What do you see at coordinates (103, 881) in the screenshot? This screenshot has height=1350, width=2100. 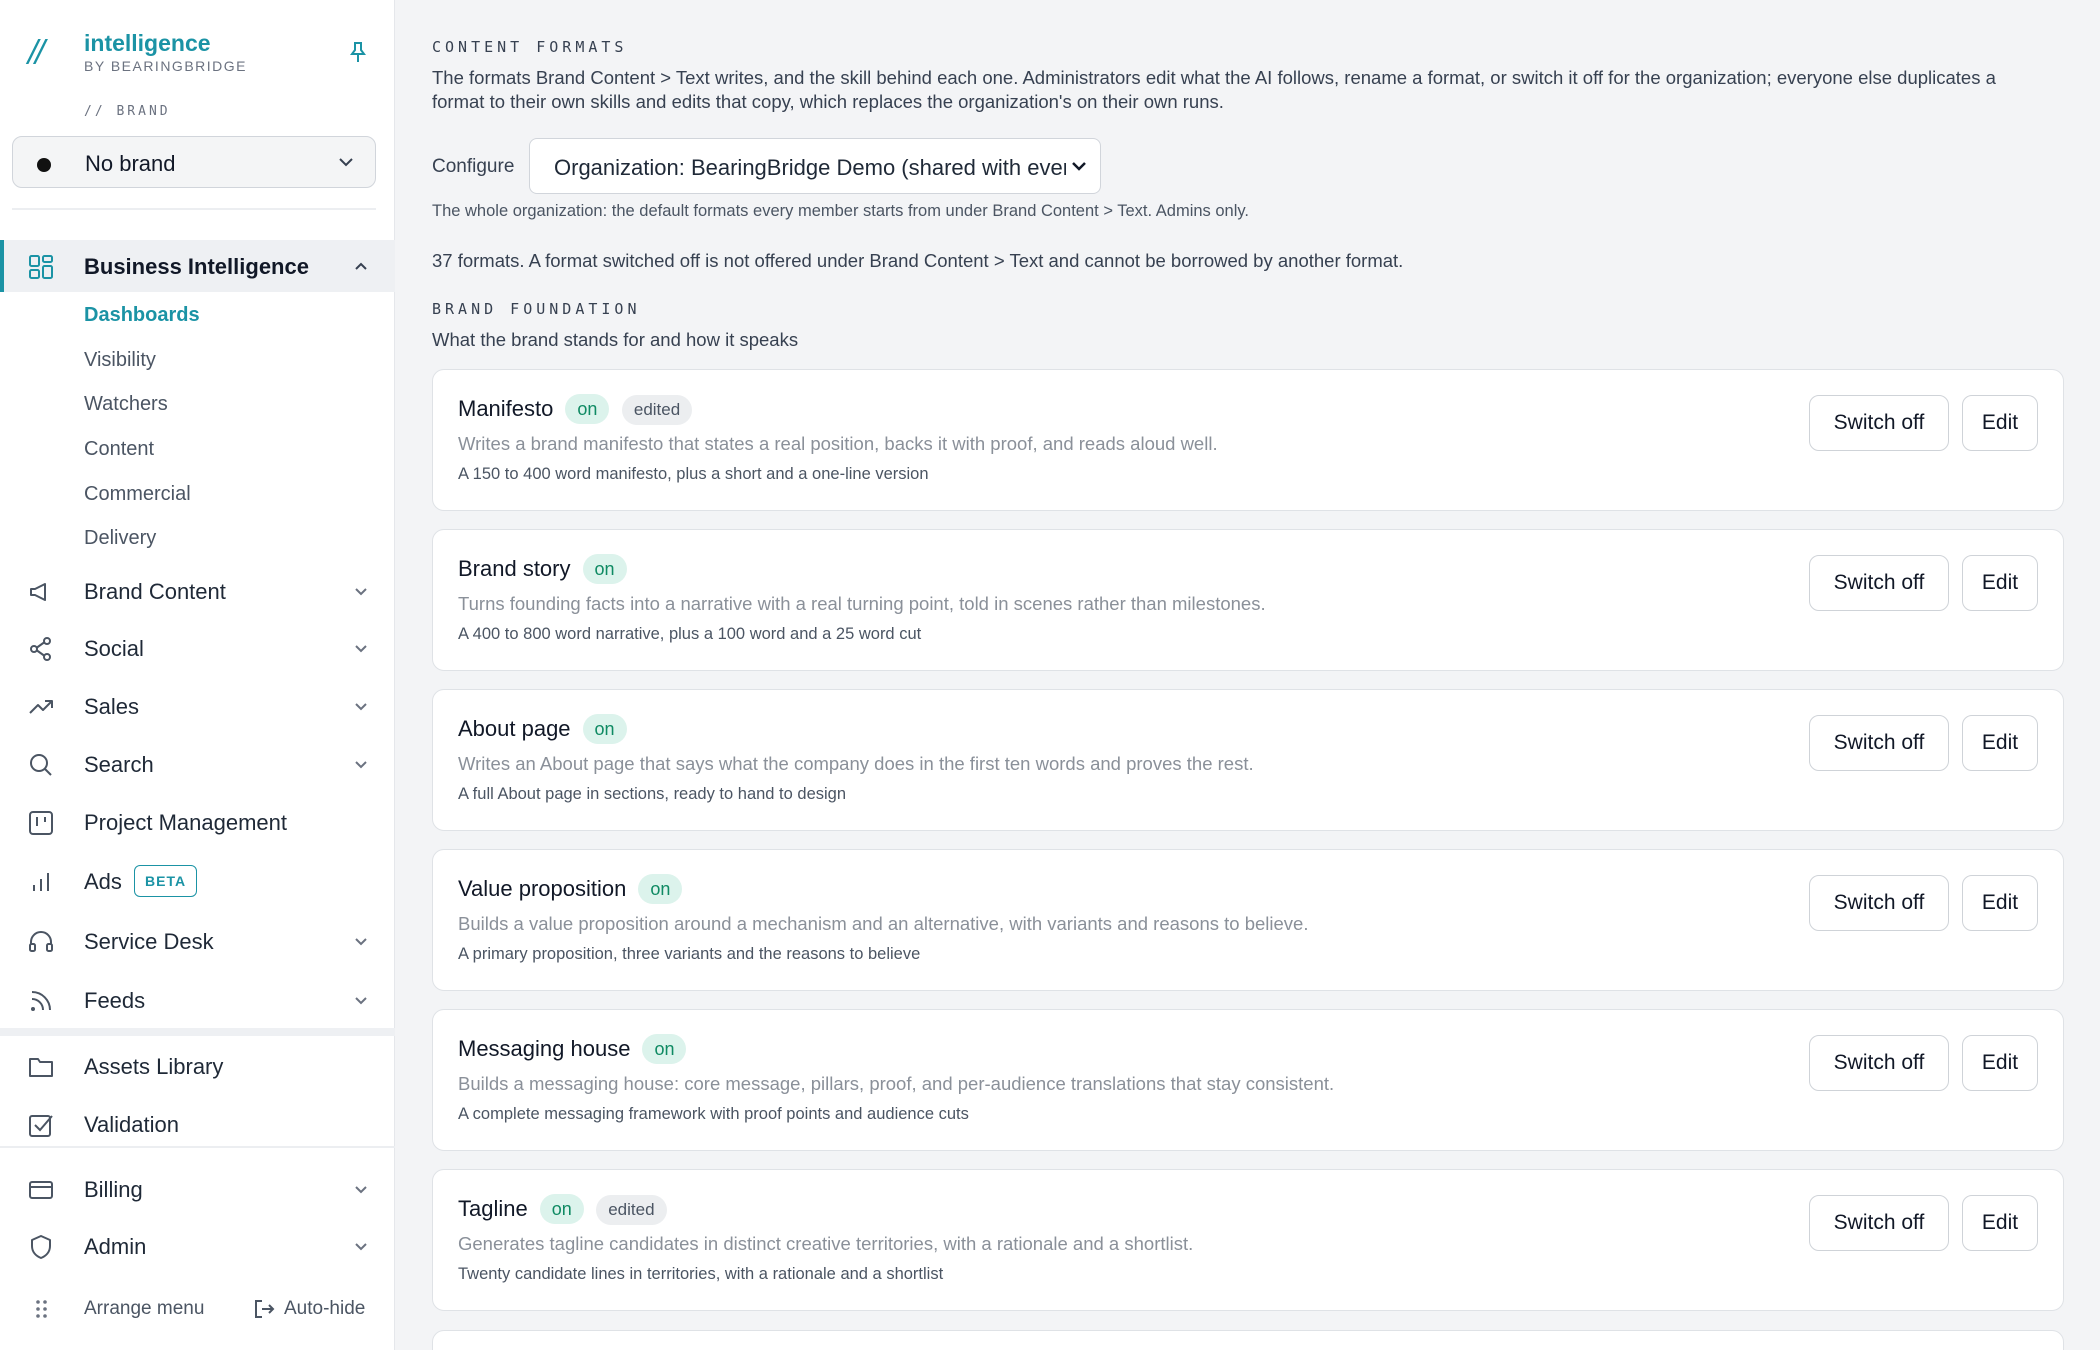 I see `sidebar-item-label: Ads` at bounding box center [103, 881].